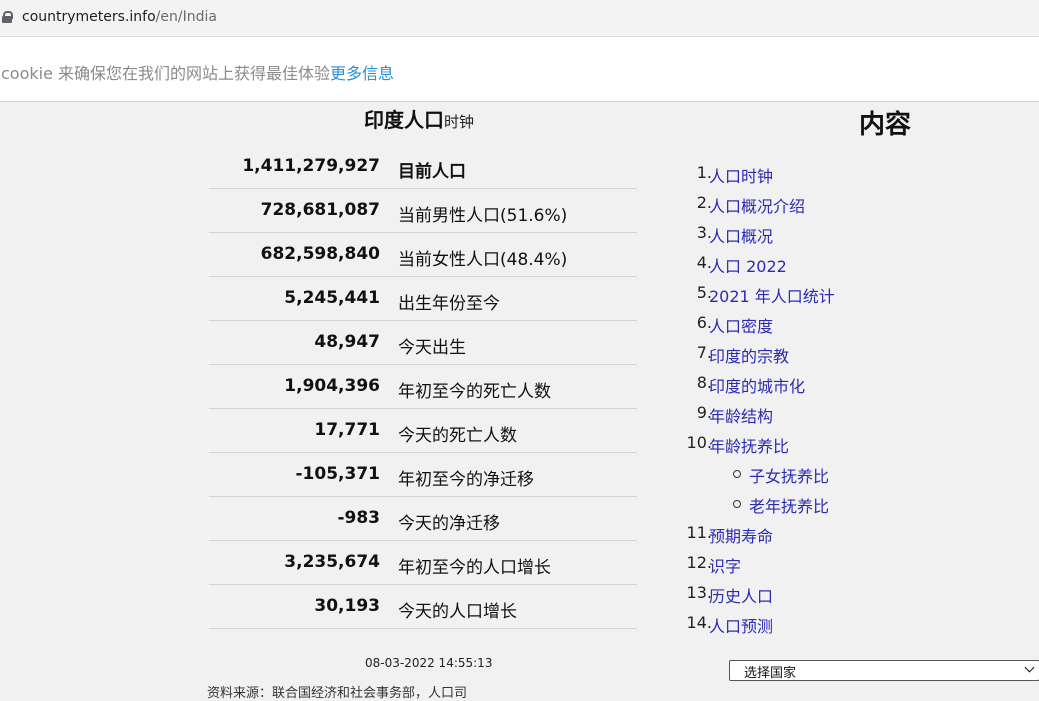  Describe the element at coordinates (772, 295) in the screenshot. I see `toc-link: 2021 年人口统计` at that location.